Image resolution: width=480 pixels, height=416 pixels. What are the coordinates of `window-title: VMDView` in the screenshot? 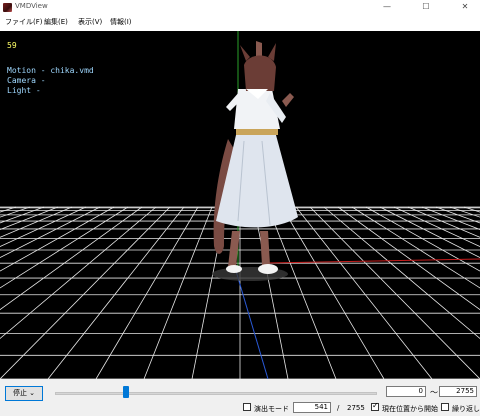 It's located at (31, 6).